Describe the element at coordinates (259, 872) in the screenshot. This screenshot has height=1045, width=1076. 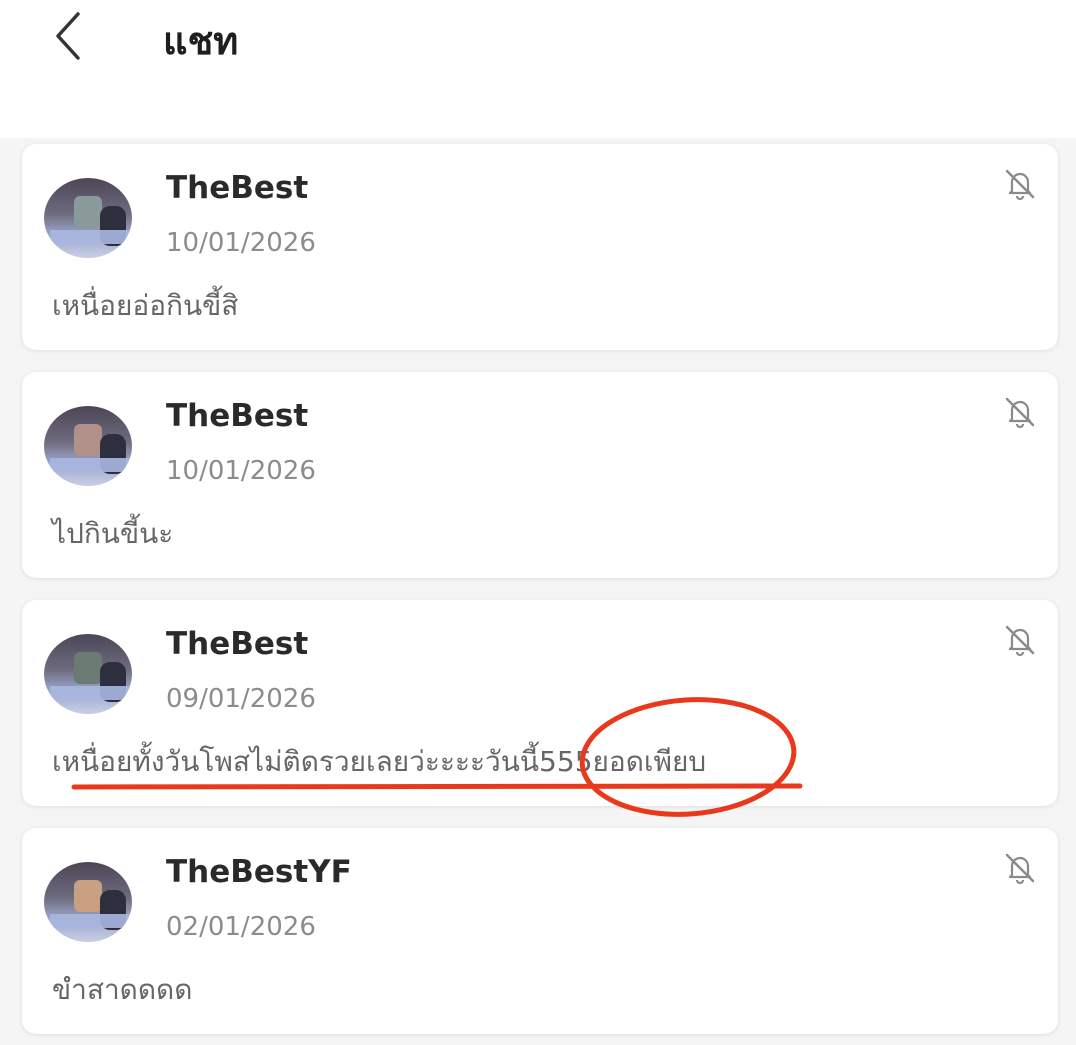
I see `chat-name: TheBestYF` at that location.